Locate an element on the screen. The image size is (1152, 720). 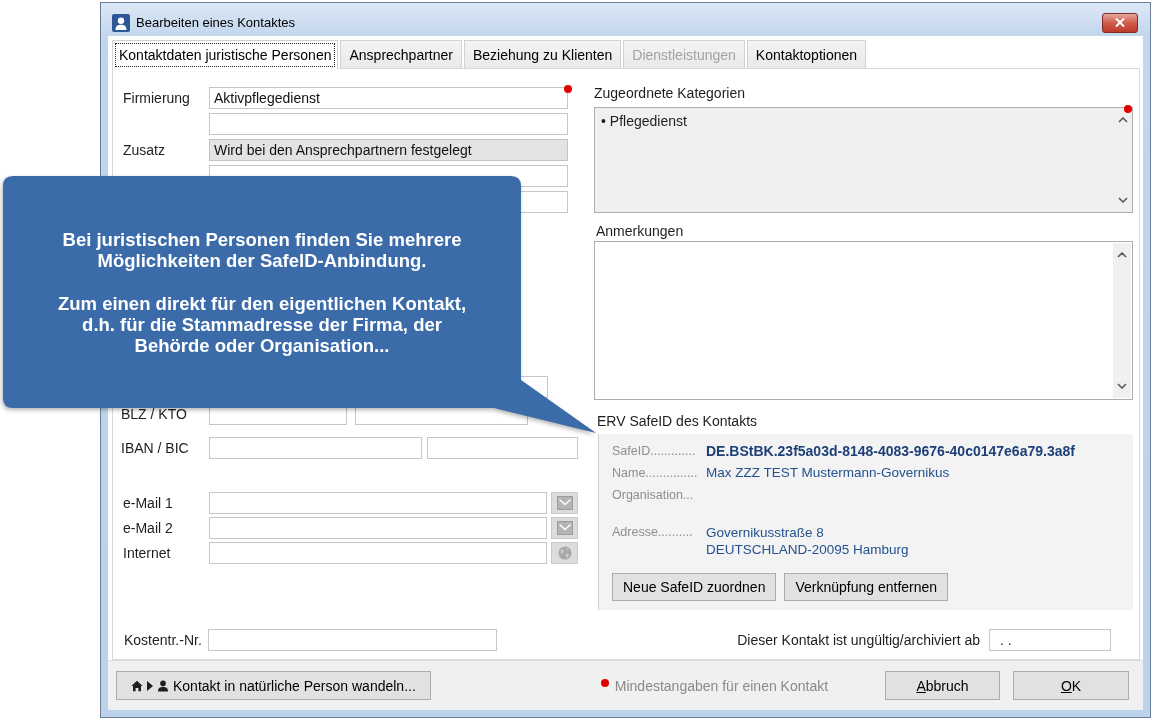
chevron-up-icon is located at coordinates (1122, 255).